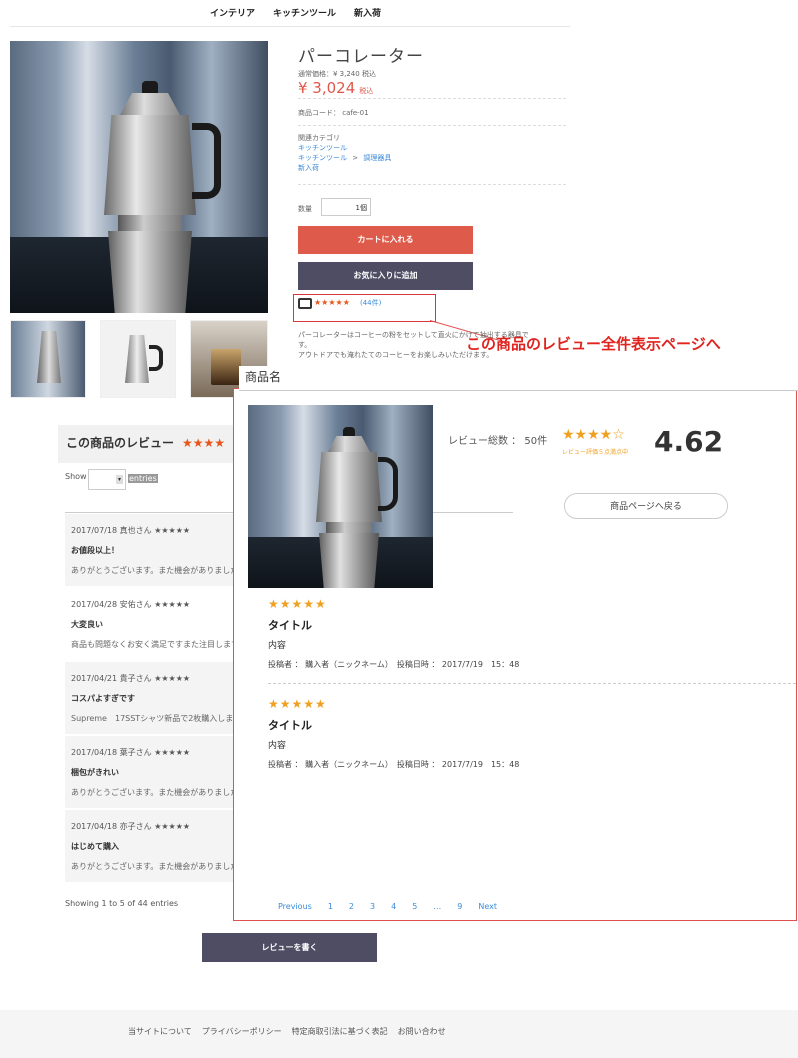 The image size is (798, 1058). What do you see at coordinates (304, 12) in the screenshot?
I see `nav-item-kitchen-tools: キッチンツール` at bounding box center [304, 12].